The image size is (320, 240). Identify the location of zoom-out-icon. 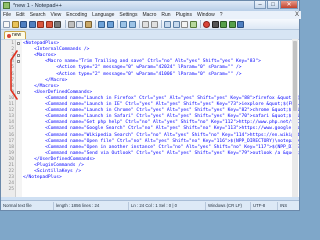
(154, 24).